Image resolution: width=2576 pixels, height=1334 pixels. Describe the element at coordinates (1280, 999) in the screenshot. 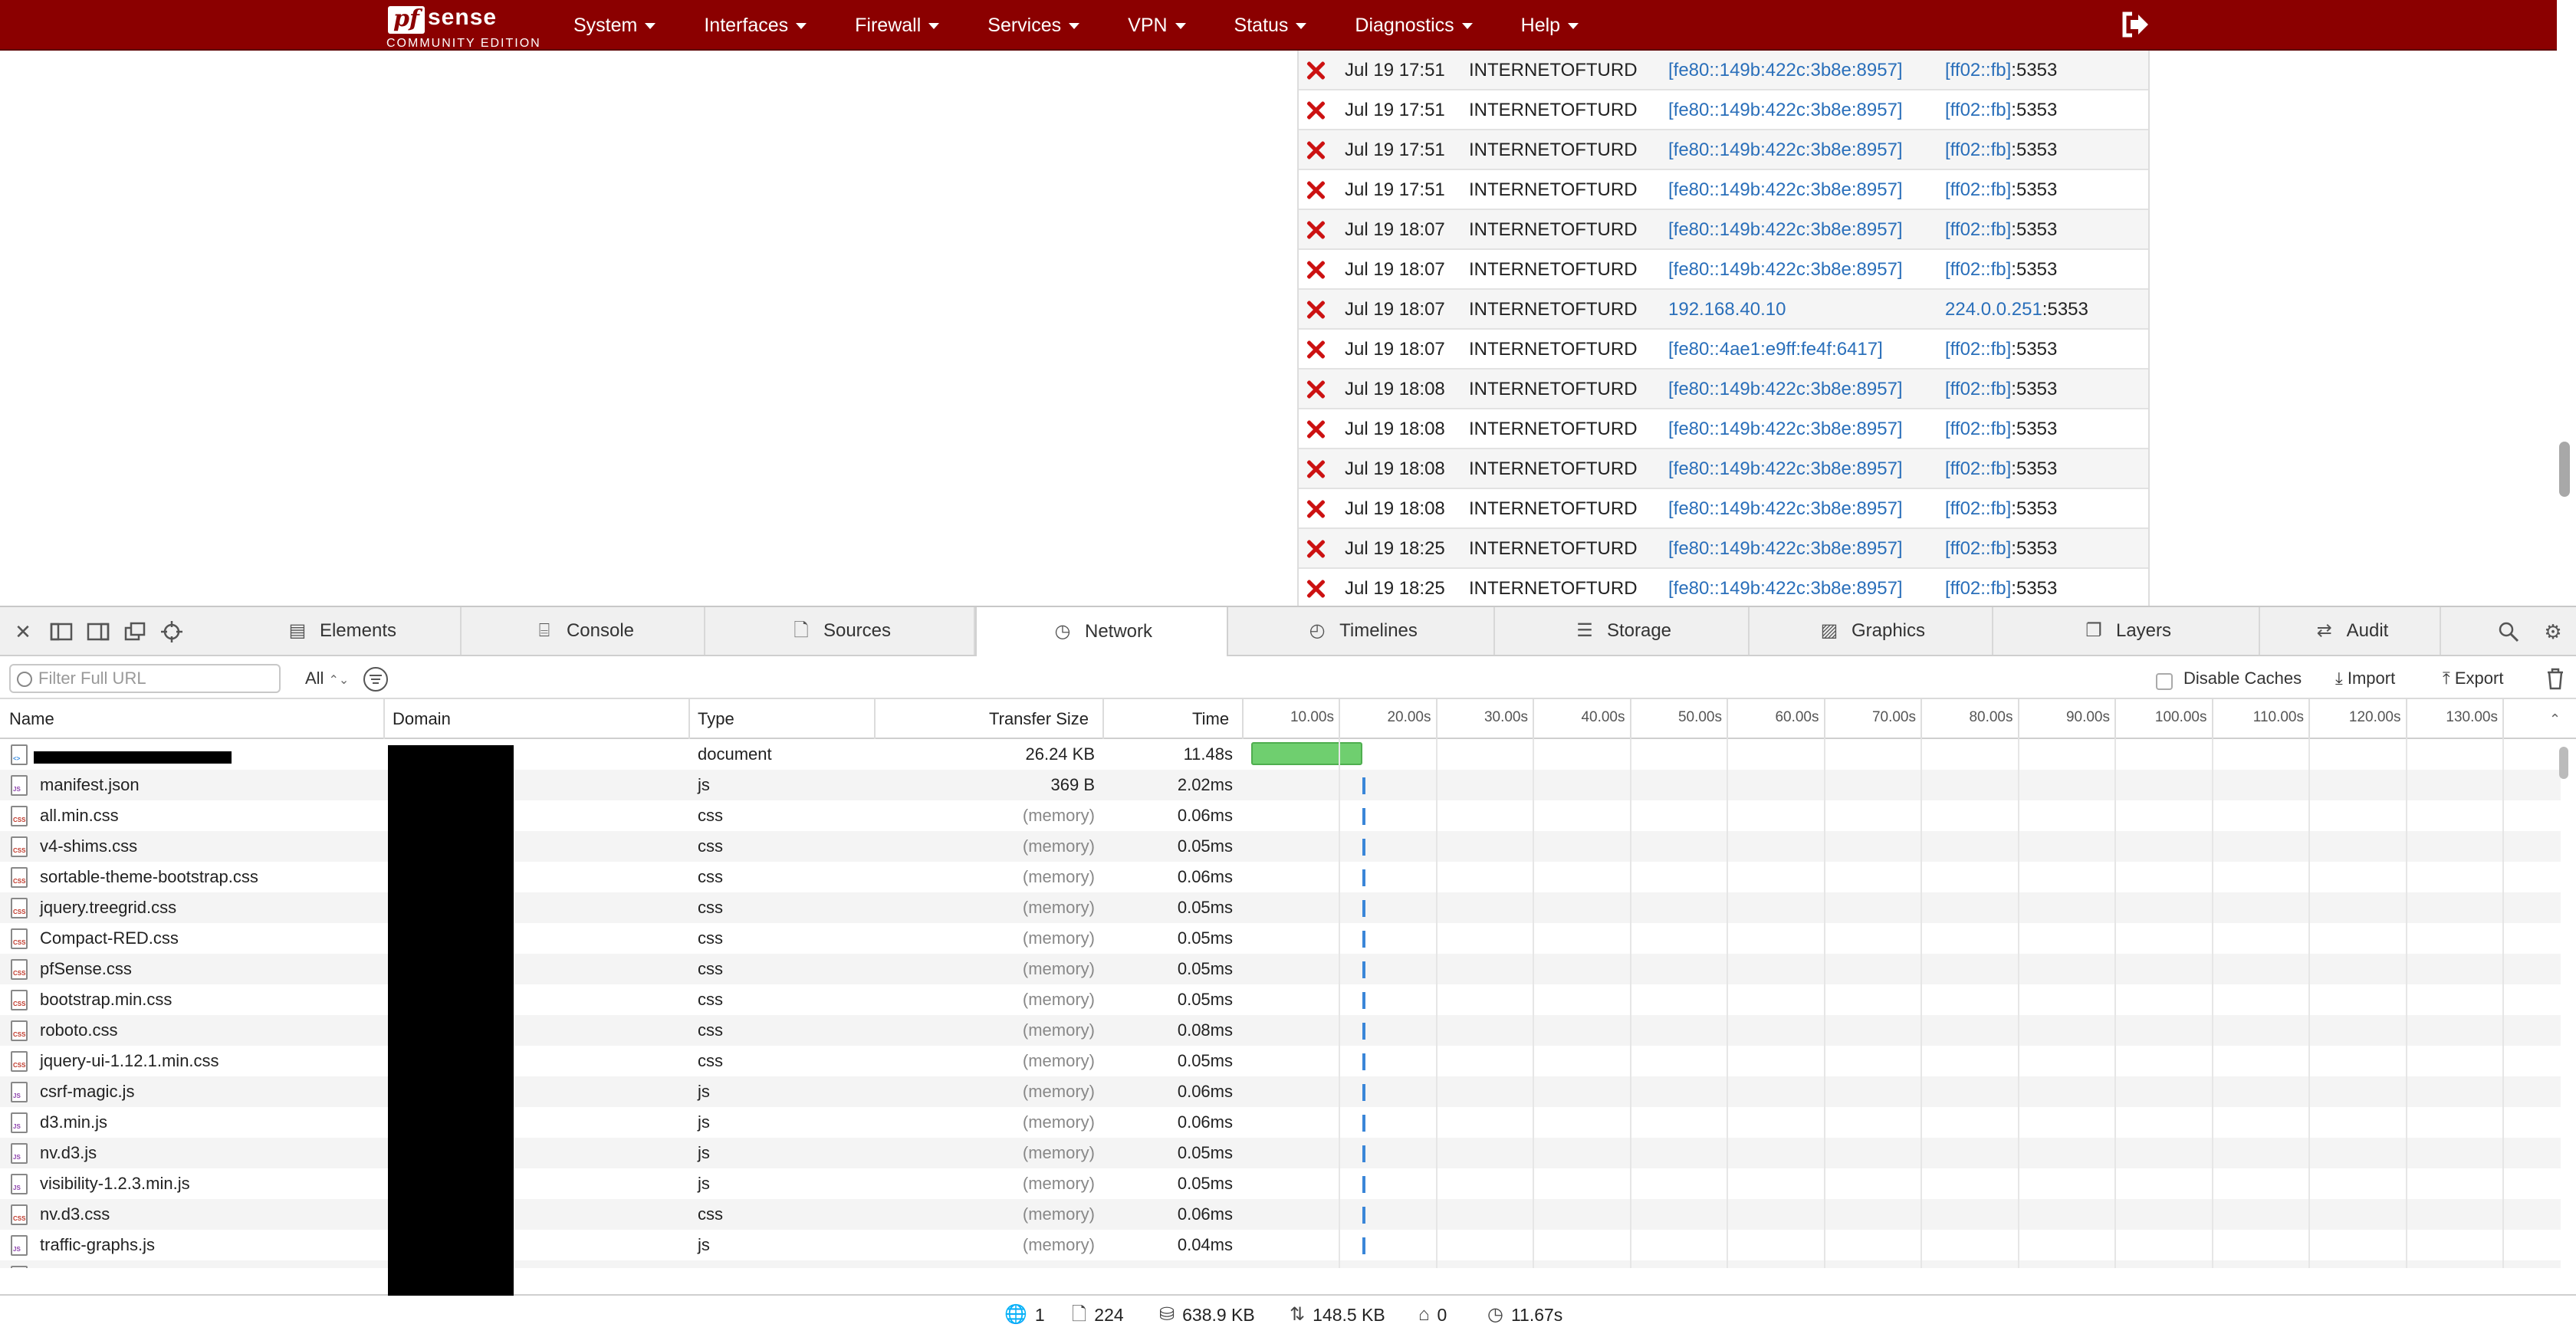

I see `request-row: CSS bootstrap.min.css css (memory) 0.05ms` at that location.